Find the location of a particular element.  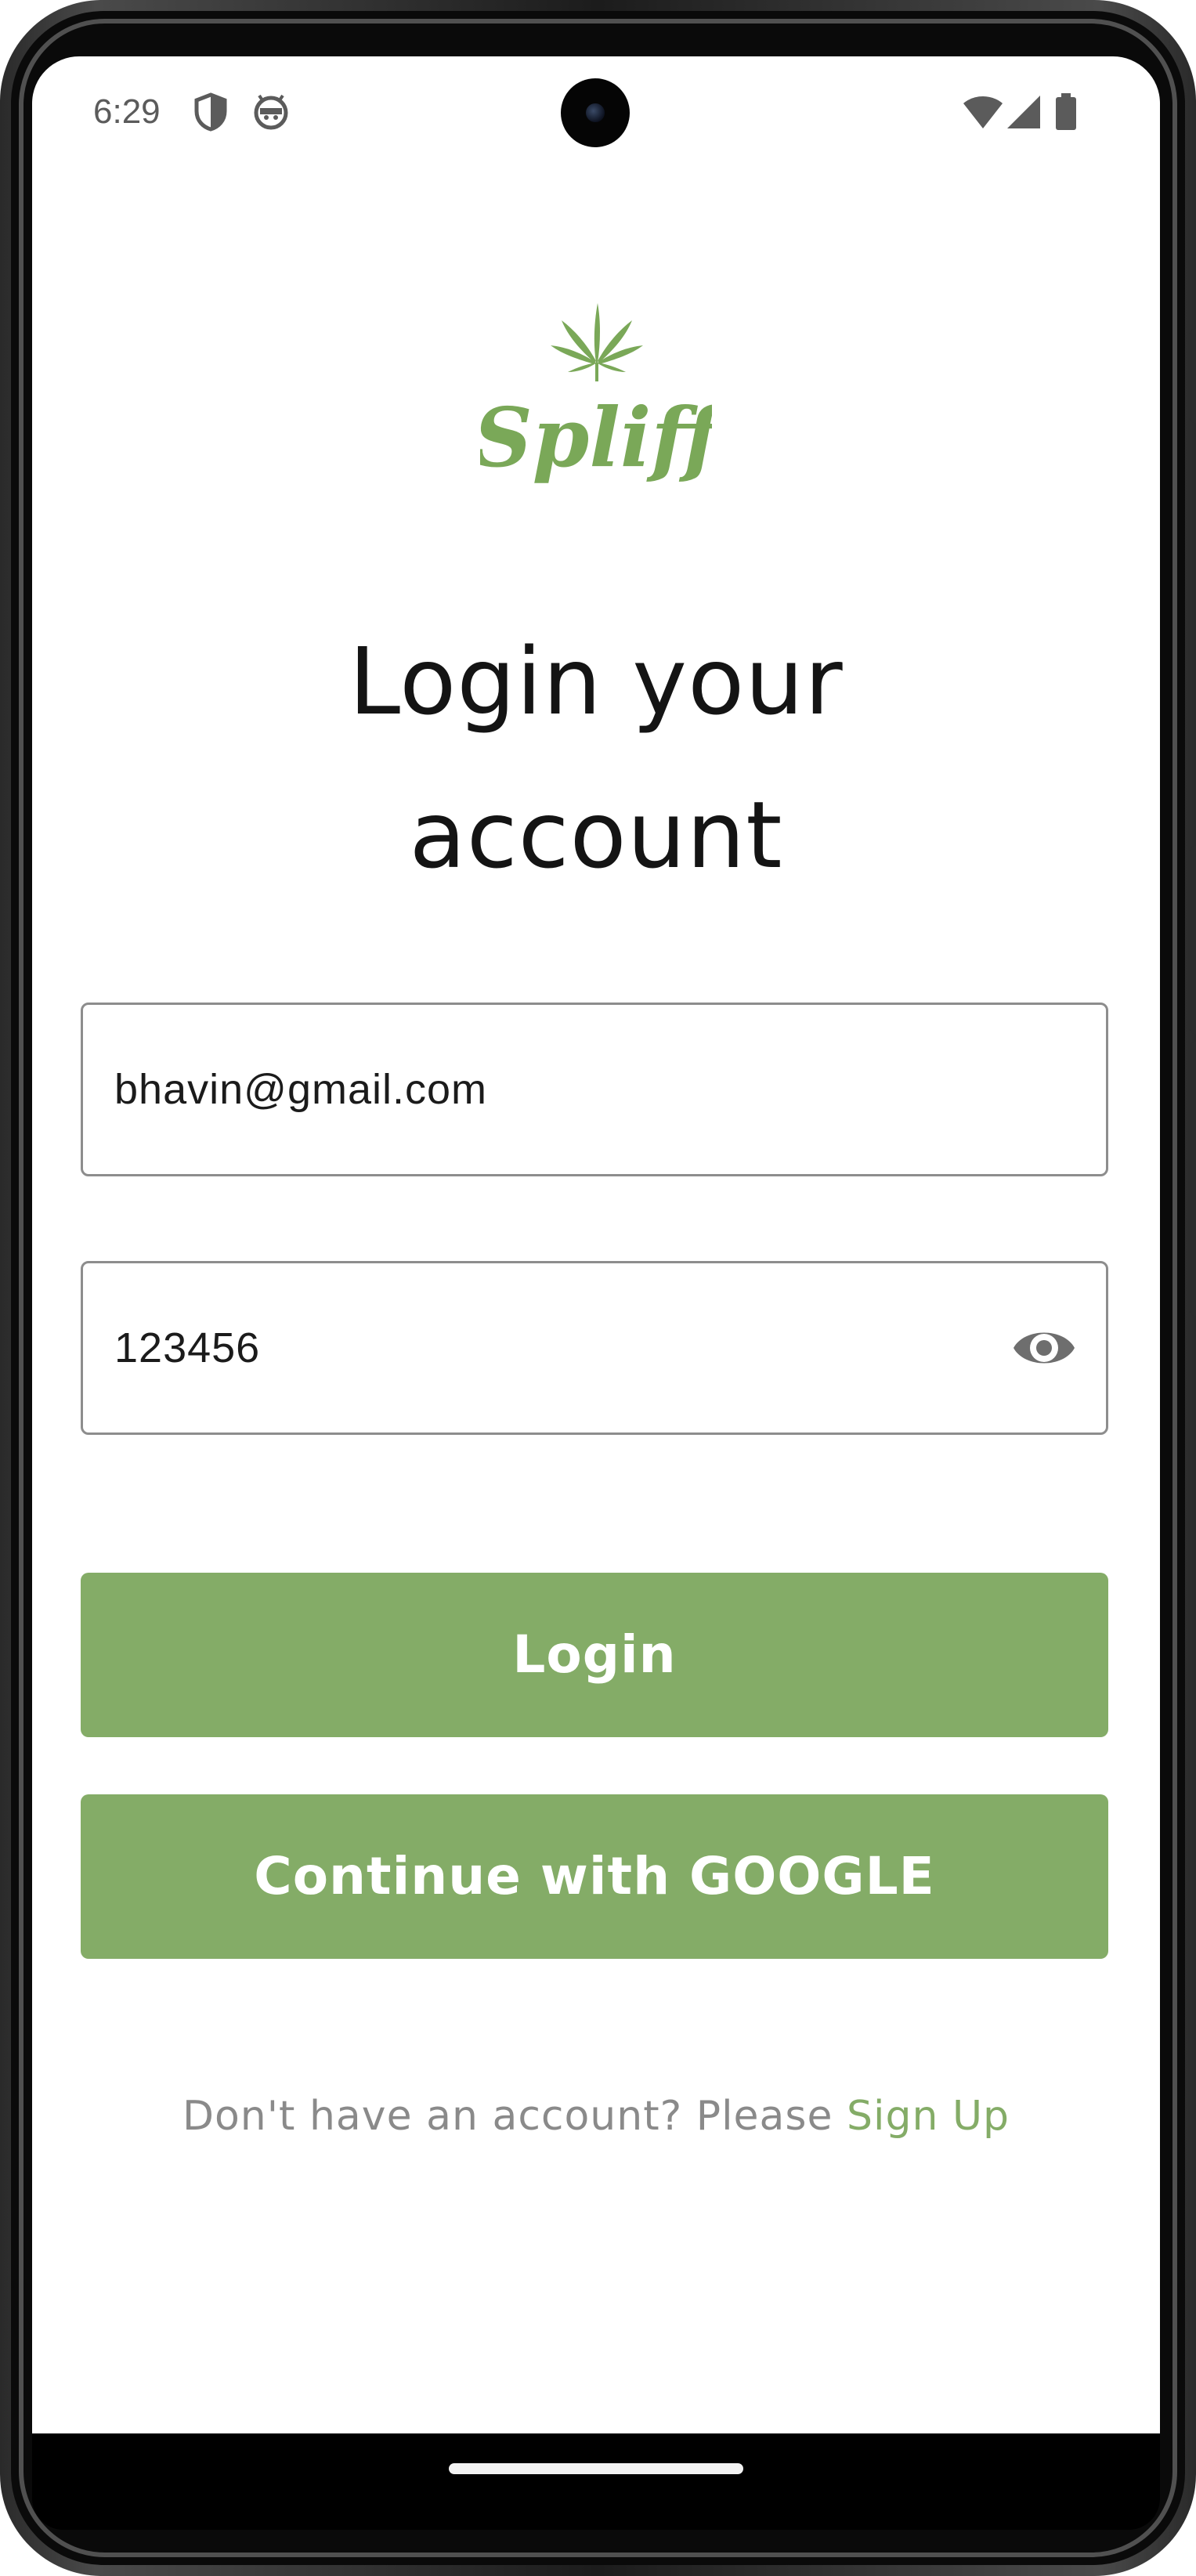

signup-row: Don't have an account? Please Sign Up is located at coordinates (596, 2116).